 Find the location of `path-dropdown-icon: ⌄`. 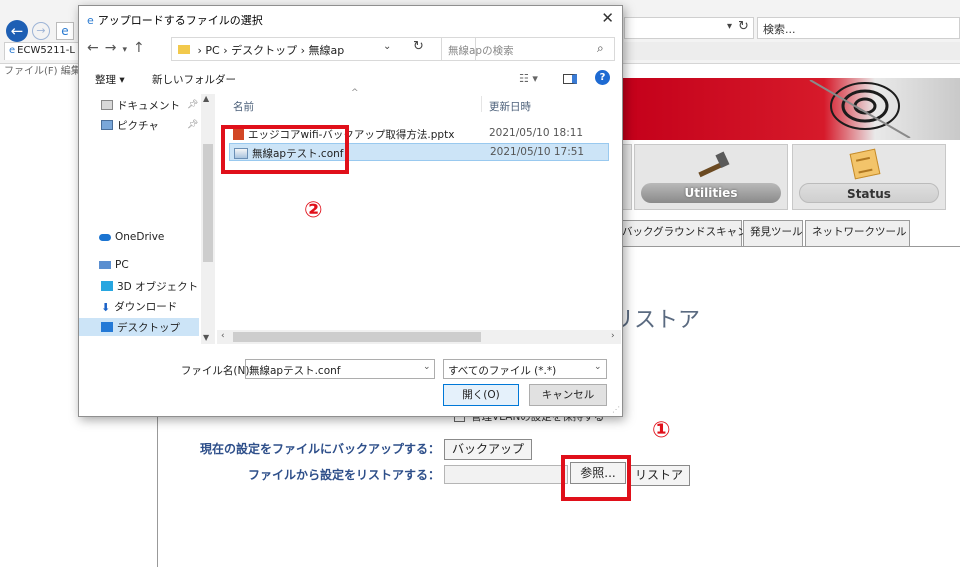

path-dropdown-icon: ⌄ is located at coordinates (387, 46).